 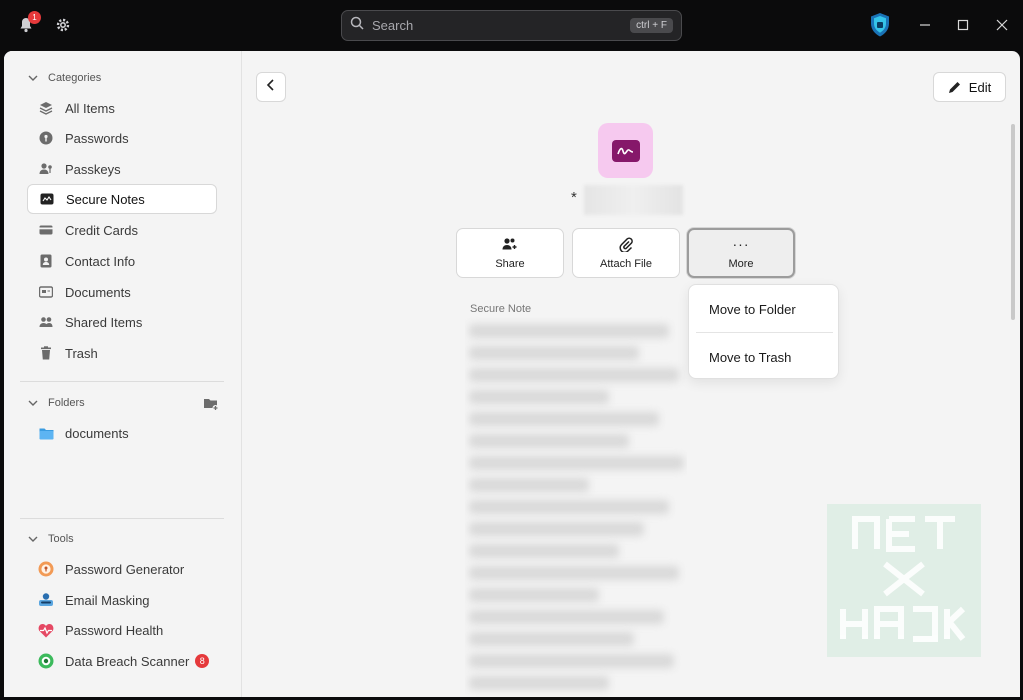 What do you see at coordinates (46, 630) in the screenshot?
I see `health-icon` at bounding box center [46, 630].